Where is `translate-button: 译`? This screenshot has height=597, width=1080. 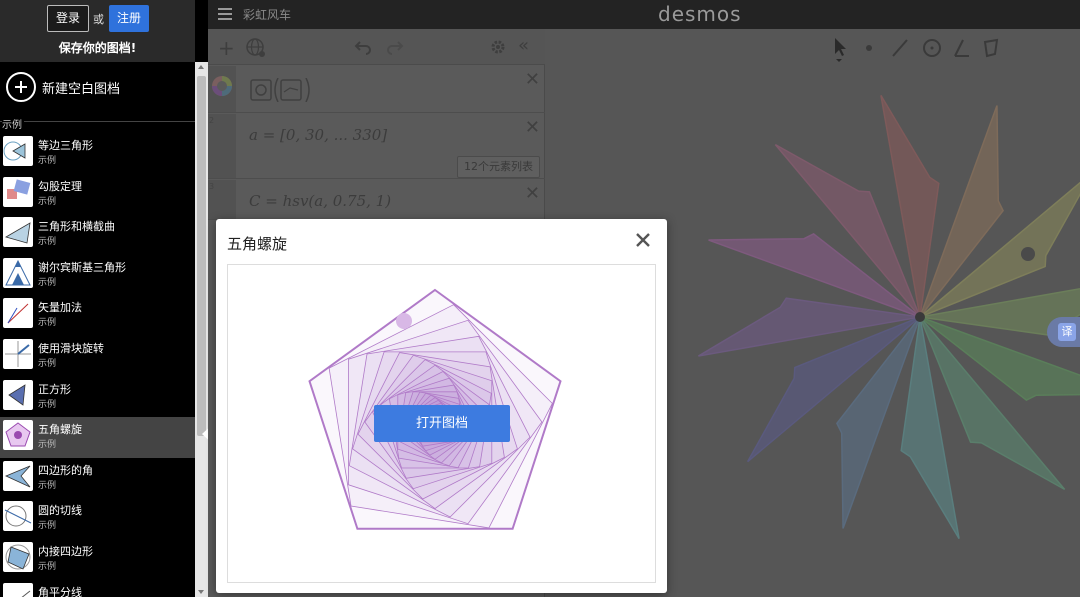
translate-button: 译 is located at coordinates (1063, 332).